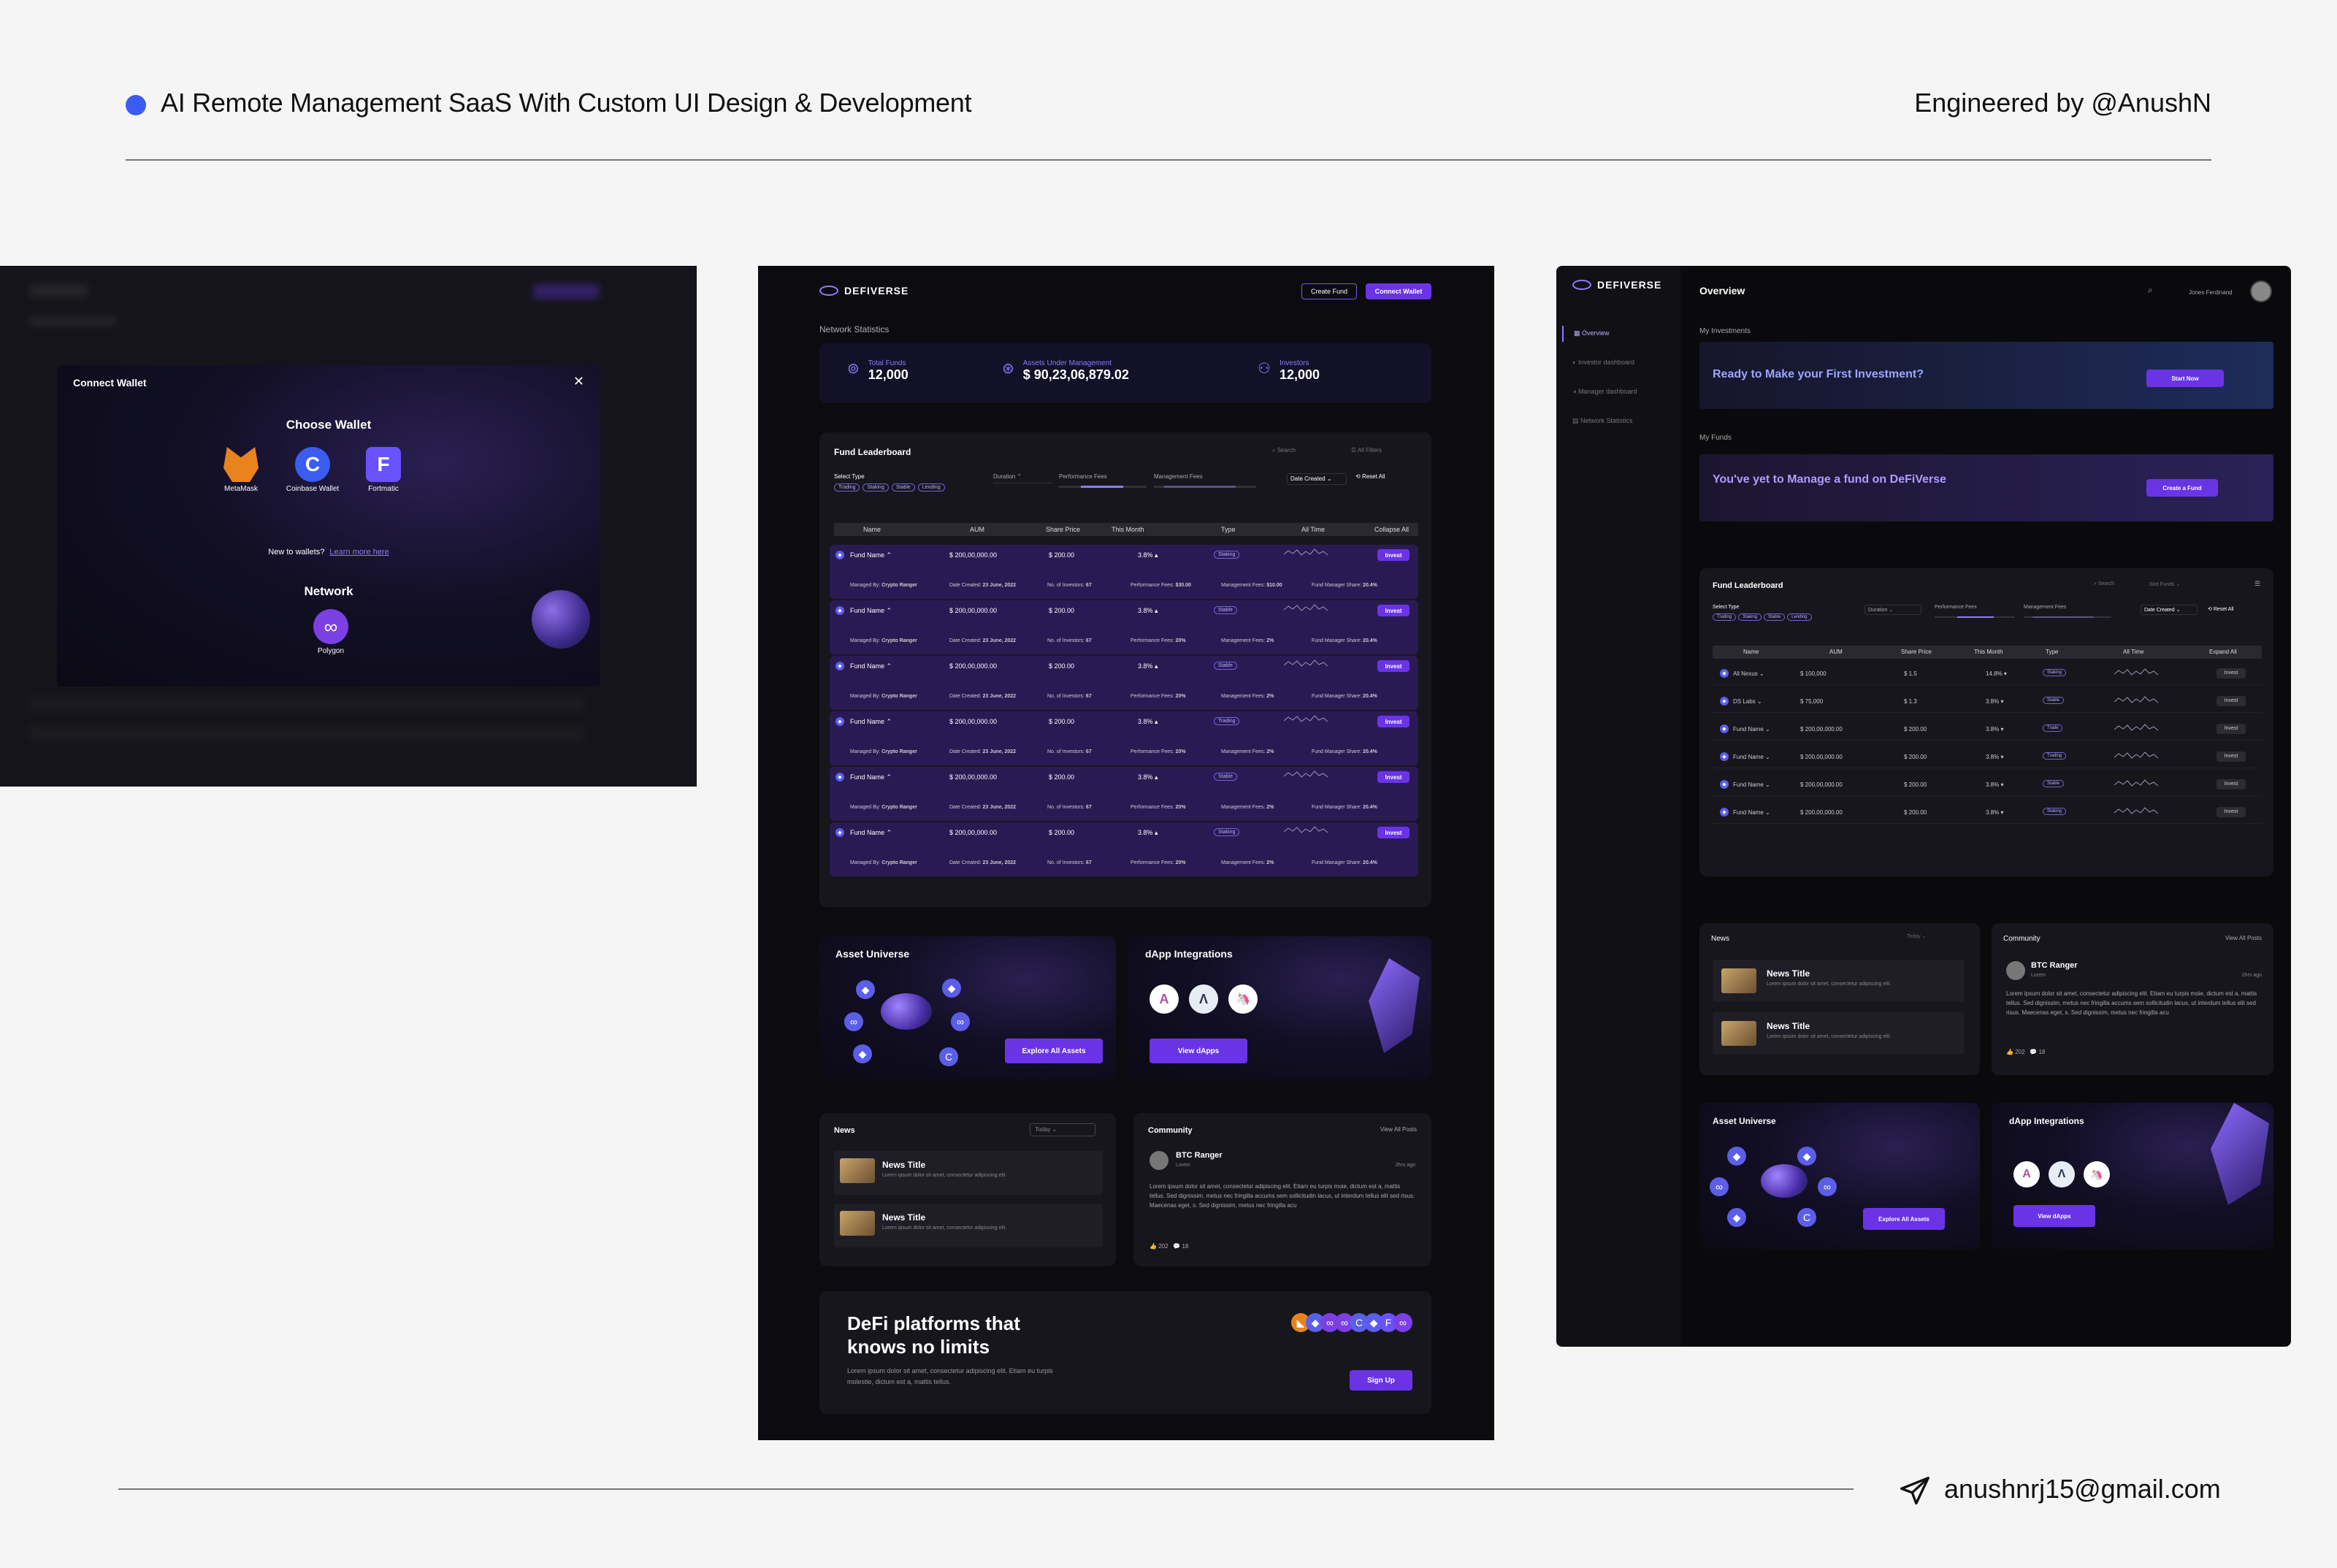 The height and width of the screenshot is (1568, 2337). I want to click on close-icon: ✕, so click(579, 381).